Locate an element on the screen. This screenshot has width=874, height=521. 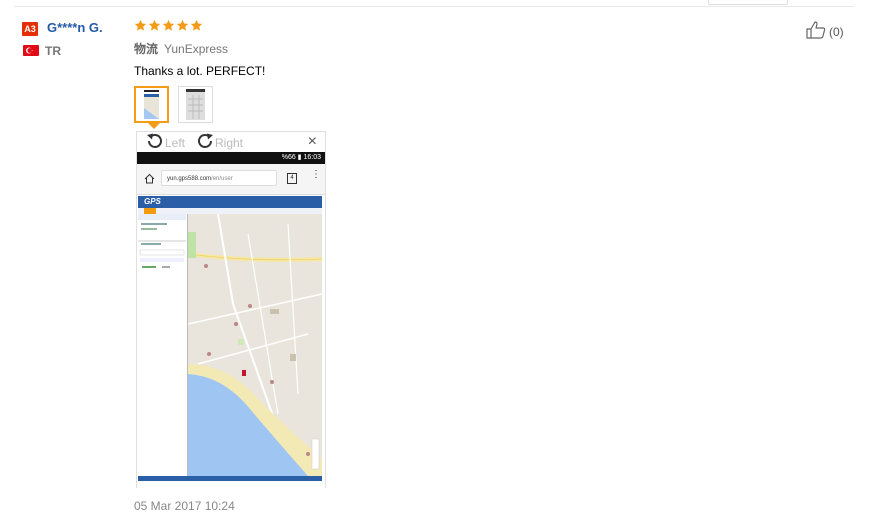
rotate-left-icon is located at coordinates (155, 142).